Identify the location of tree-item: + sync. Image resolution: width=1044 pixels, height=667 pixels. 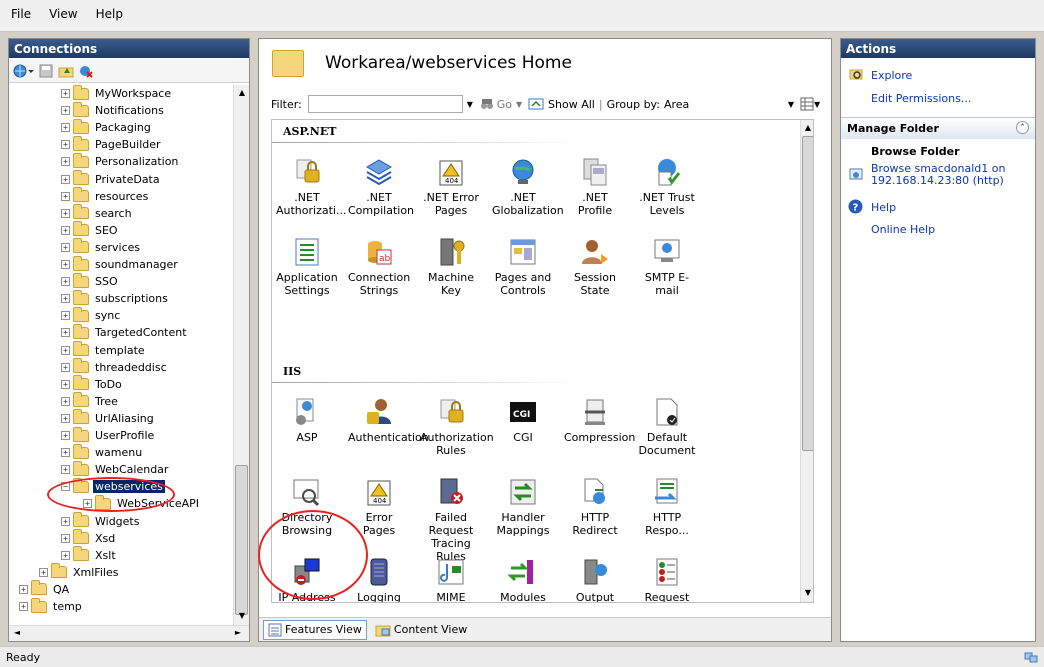
(91, 315).